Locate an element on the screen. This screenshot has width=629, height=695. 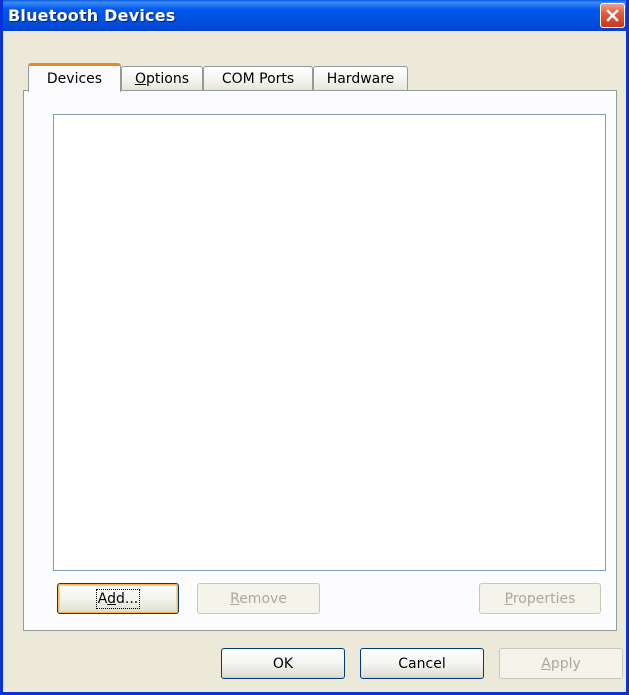
close-icon is located at coordinates (612, 15).